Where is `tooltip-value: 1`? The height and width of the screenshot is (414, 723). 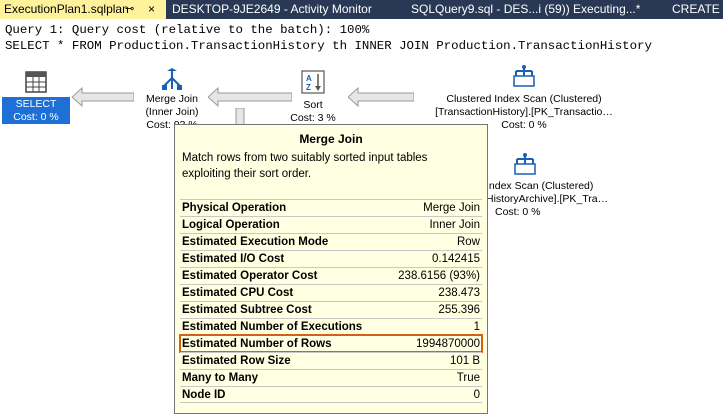 tooltip-value: 1 is located at coordinates (476, 327).